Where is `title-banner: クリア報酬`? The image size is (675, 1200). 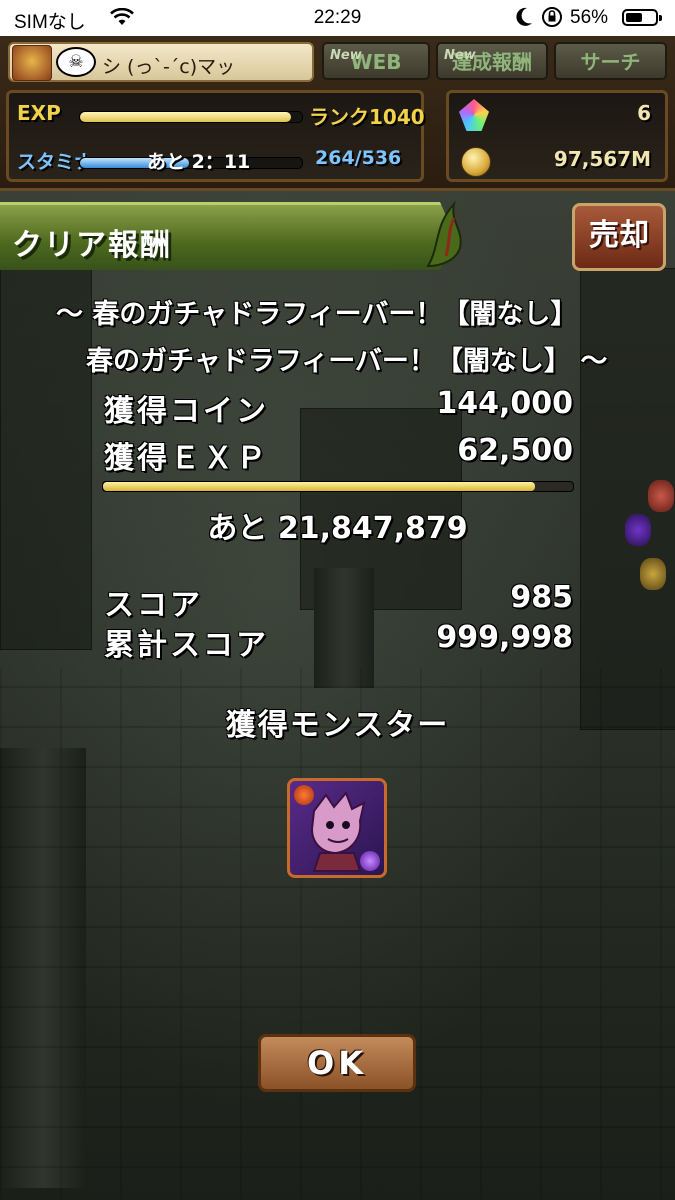 title-banner: クリア報酬 is located at coordinates (227, 236).